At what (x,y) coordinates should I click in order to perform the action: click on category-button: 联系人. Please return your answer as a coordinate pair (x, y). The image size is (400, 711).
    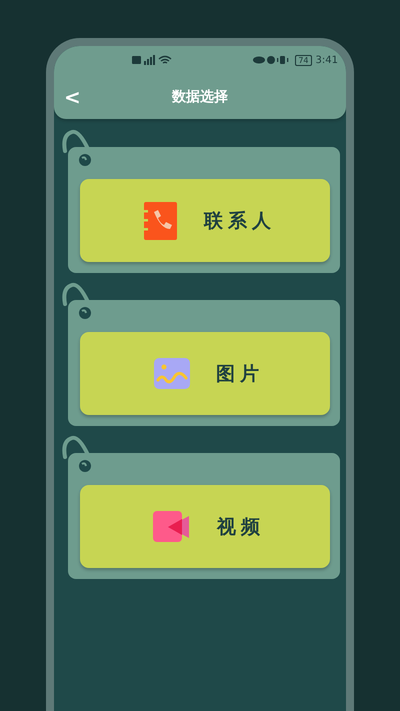
    Looking at the image, I should click on (205, 220).